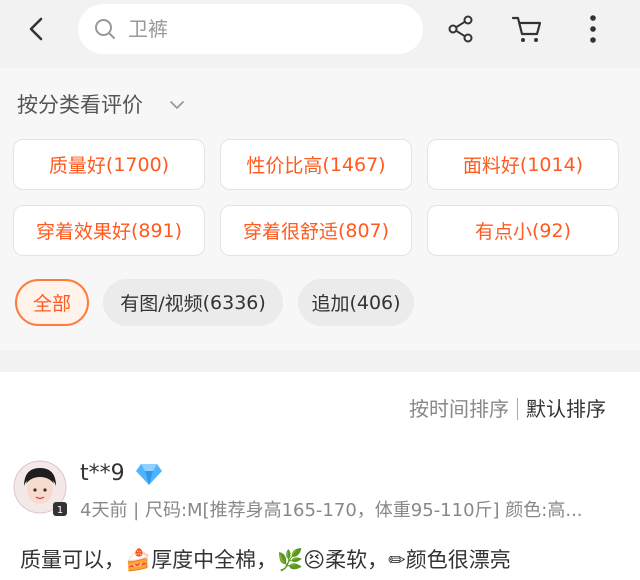 This screenshot has height=580, width=640. Describe the element at coordinates (250, 29) in the screenshot. I see `search-input: 卫裤` at that location.